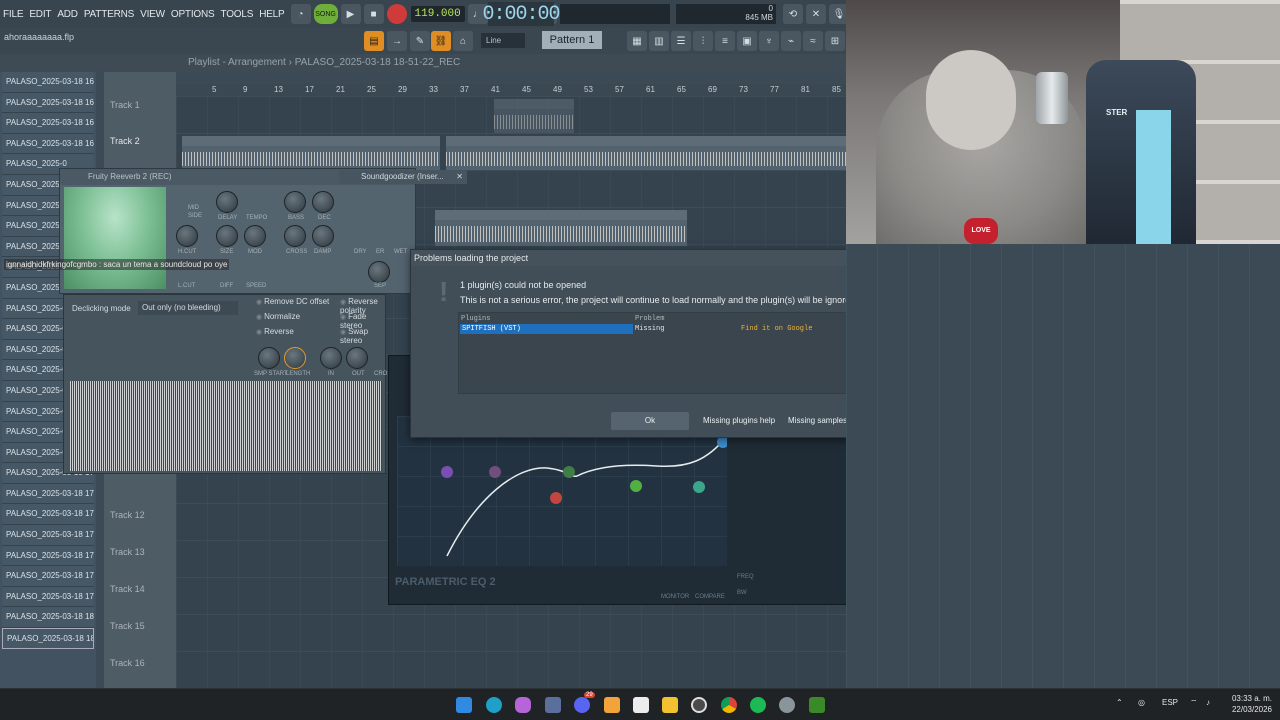  I want to click on close-all-icon: ✕, so click(816, 14).